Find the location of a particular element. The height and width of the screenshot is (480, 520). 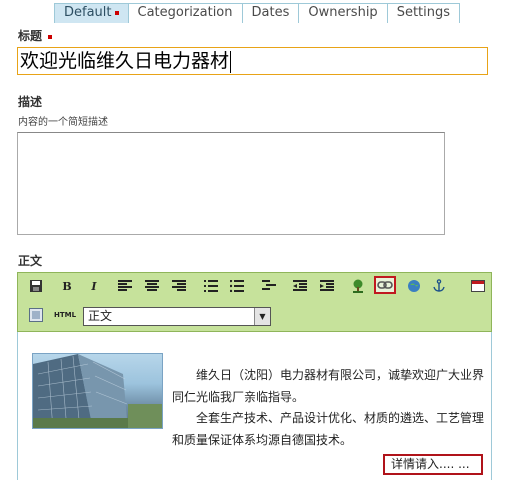

indent-icon is located at coordinates (327, 286).